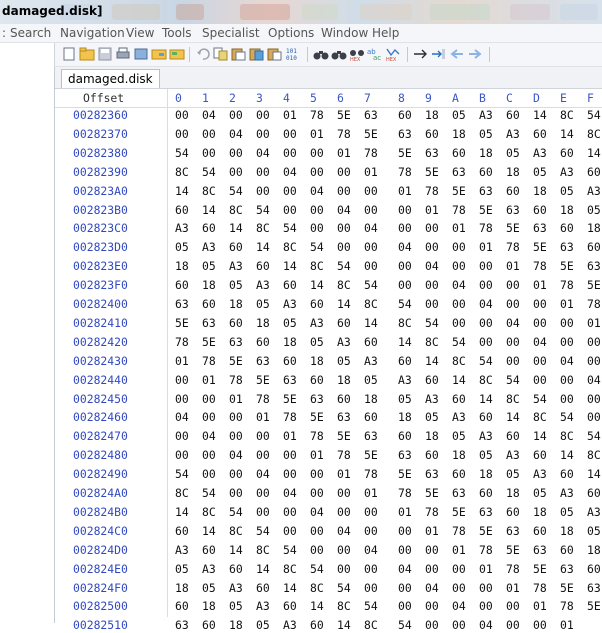  What do you see at coordinates (328, 606) in the screenshot?
I see `hex-row: 00282500 60 18 05 A3 60 14 8C 54 00 00 04 00 00 01 78 5E` at bounding box center [328, 606].